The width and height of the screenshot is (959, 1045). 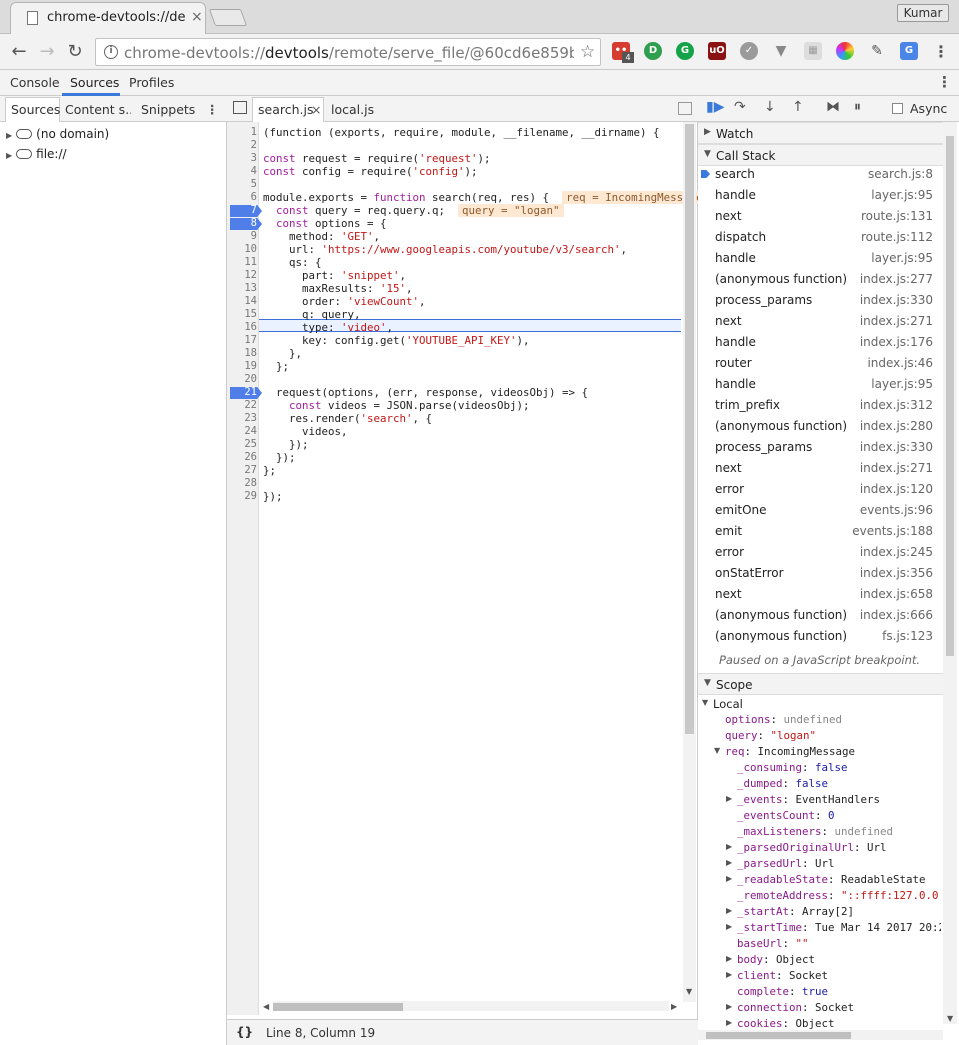 I want to click on code-line-3: const request = require('request');, so click(x=377, y=158).